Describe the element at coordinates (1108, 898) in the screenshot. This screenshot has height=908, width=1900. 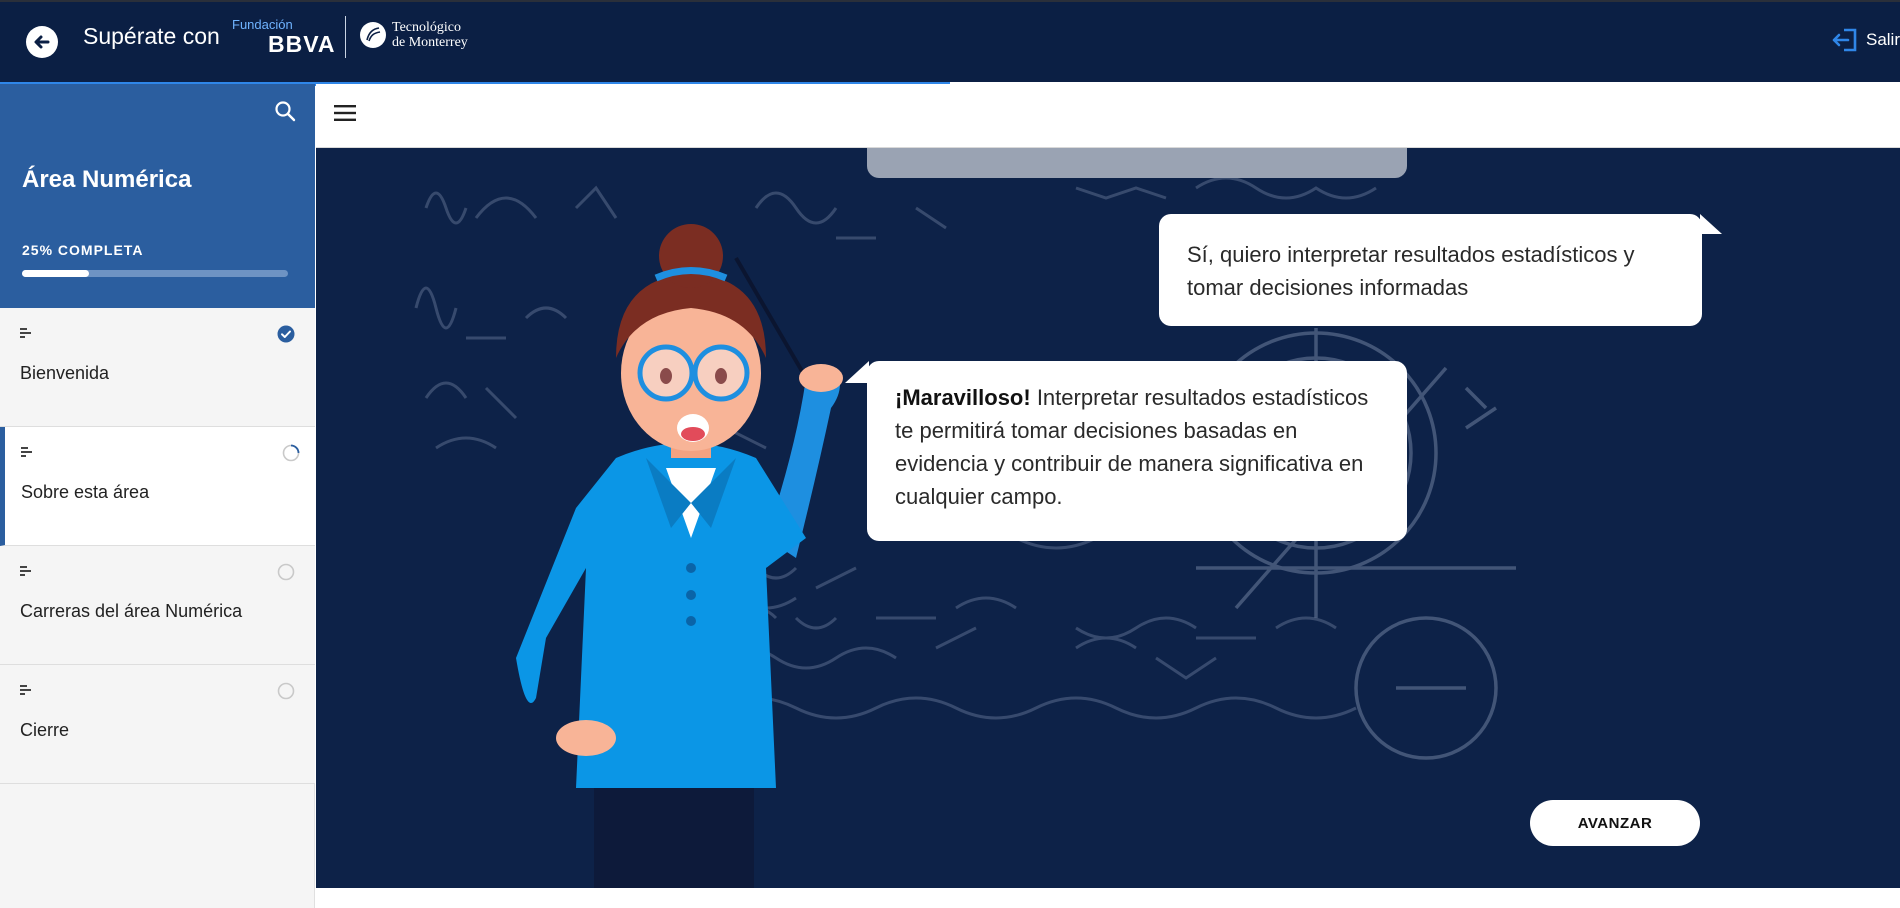
I see `content-footer` at that location.